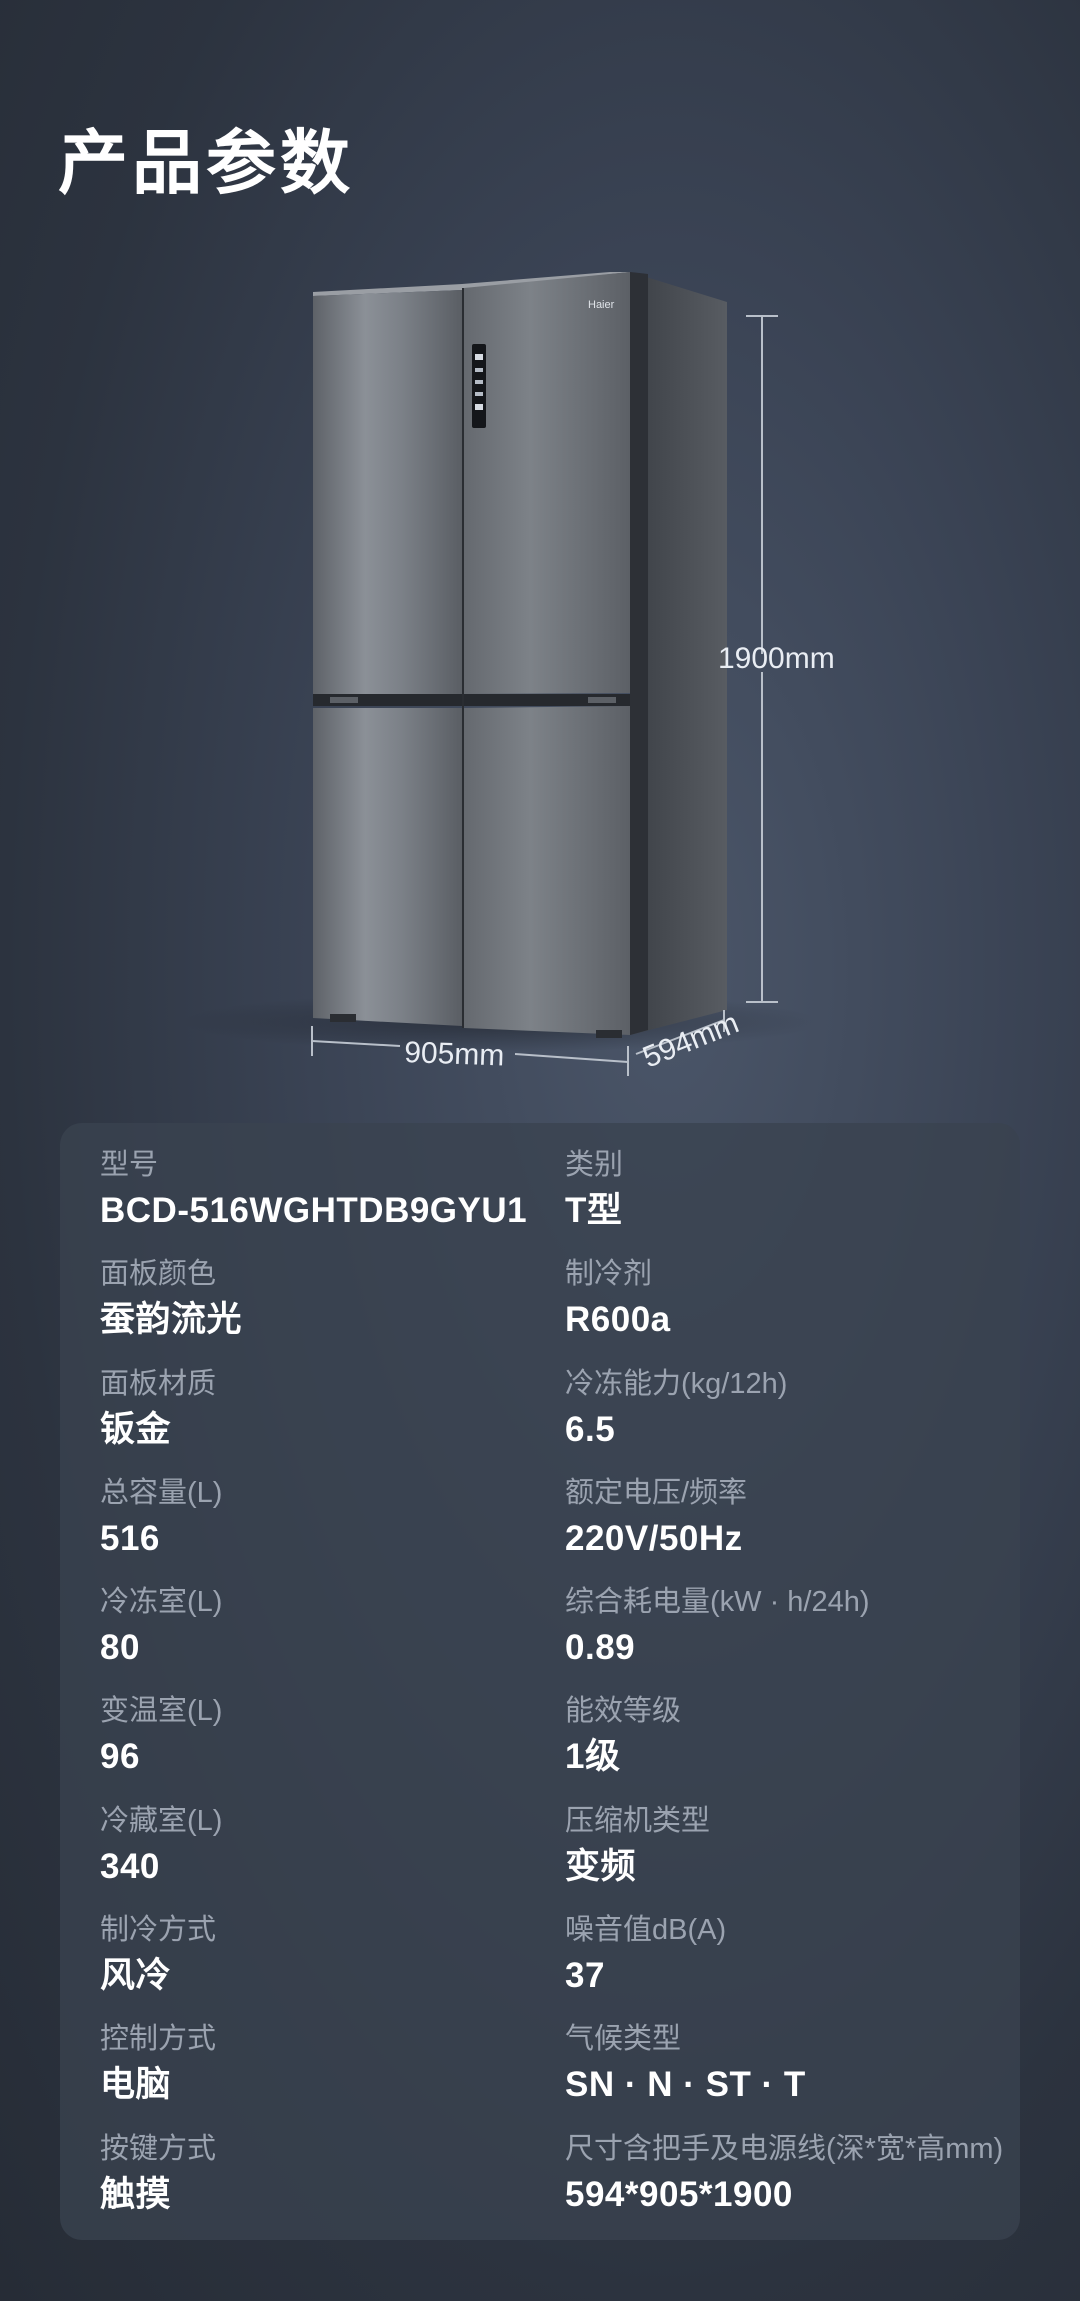 This screenshot has width=1080, height=2301. I want to click on spec-value: T型, so click(594, 1210).